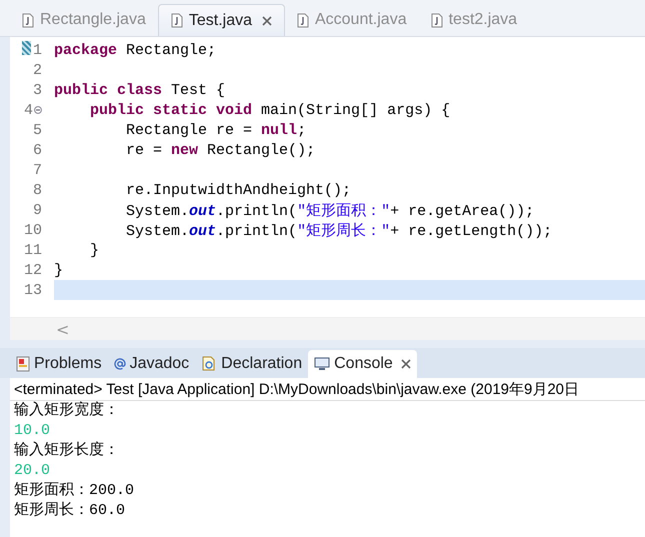  I want to click on line-number: 7, so click(37, 170).